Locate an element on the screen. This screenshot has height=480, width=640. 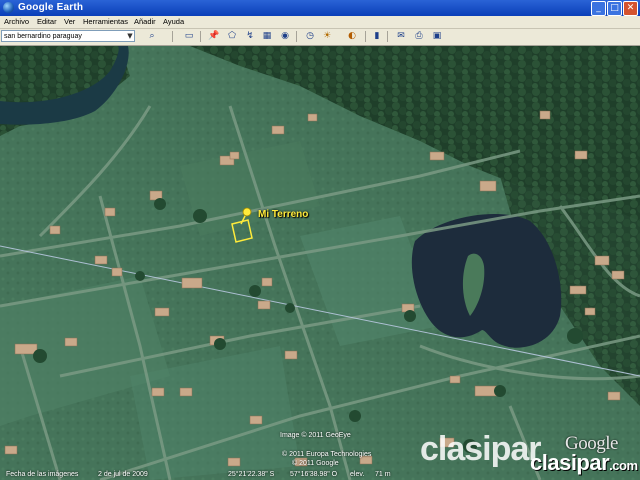
search-icon: ⌕ is located at coordinates (152, 36).